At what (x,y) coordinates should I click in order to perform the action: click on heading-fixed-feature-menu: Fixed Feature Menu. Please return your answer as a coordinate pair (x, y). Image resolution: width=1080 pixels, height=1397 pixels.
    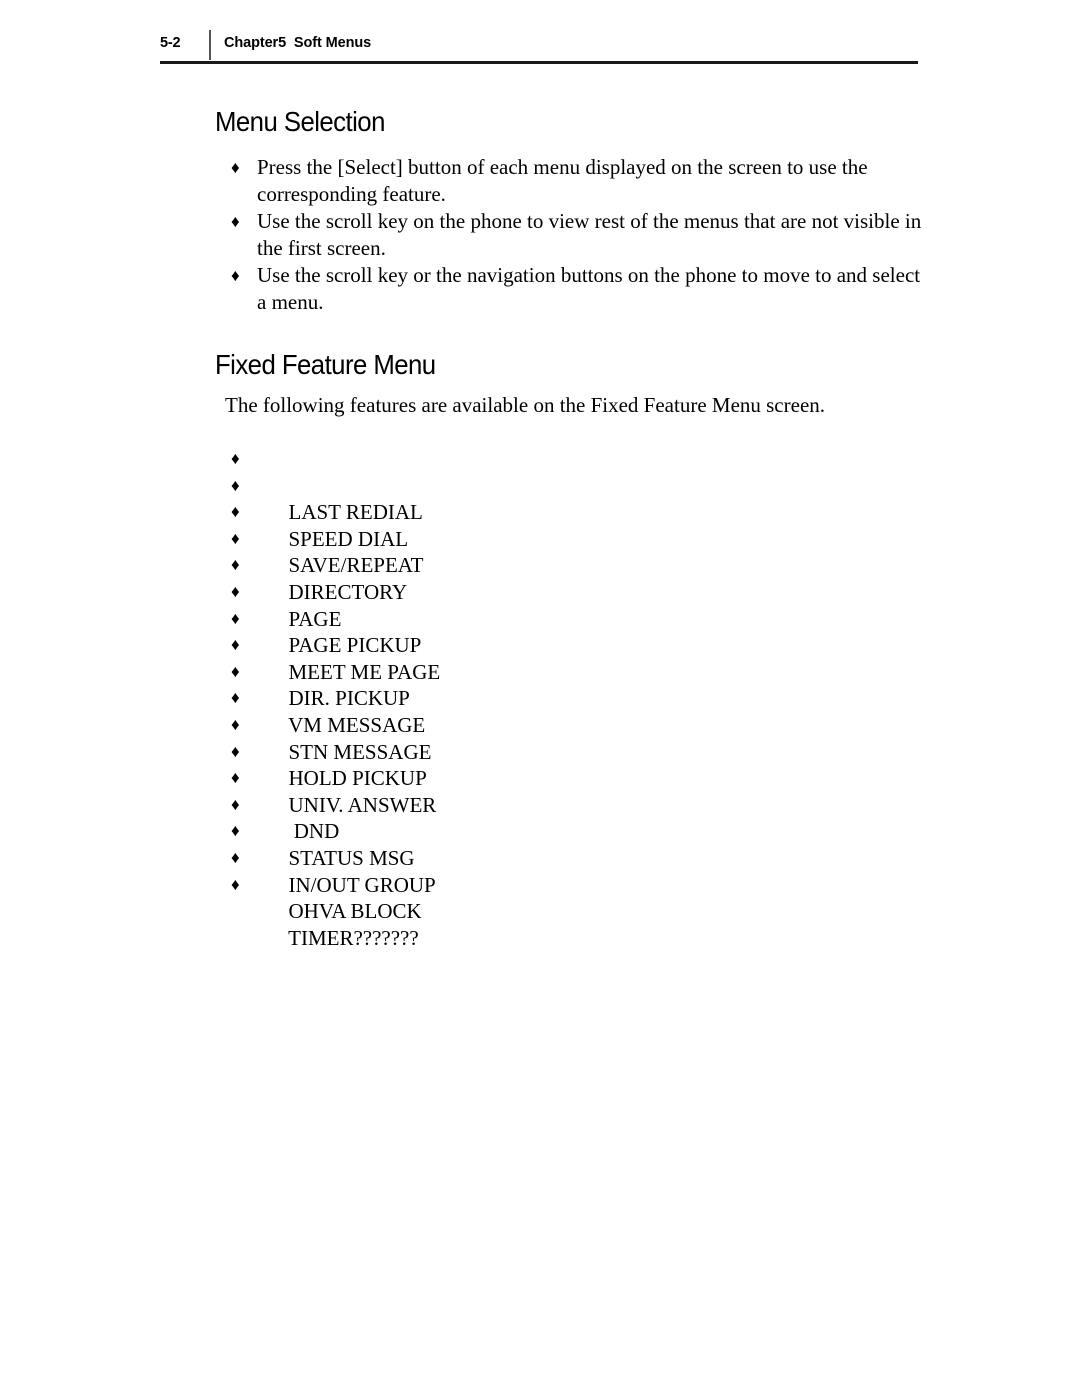
    Looking at the image, I should click on (325, 364).